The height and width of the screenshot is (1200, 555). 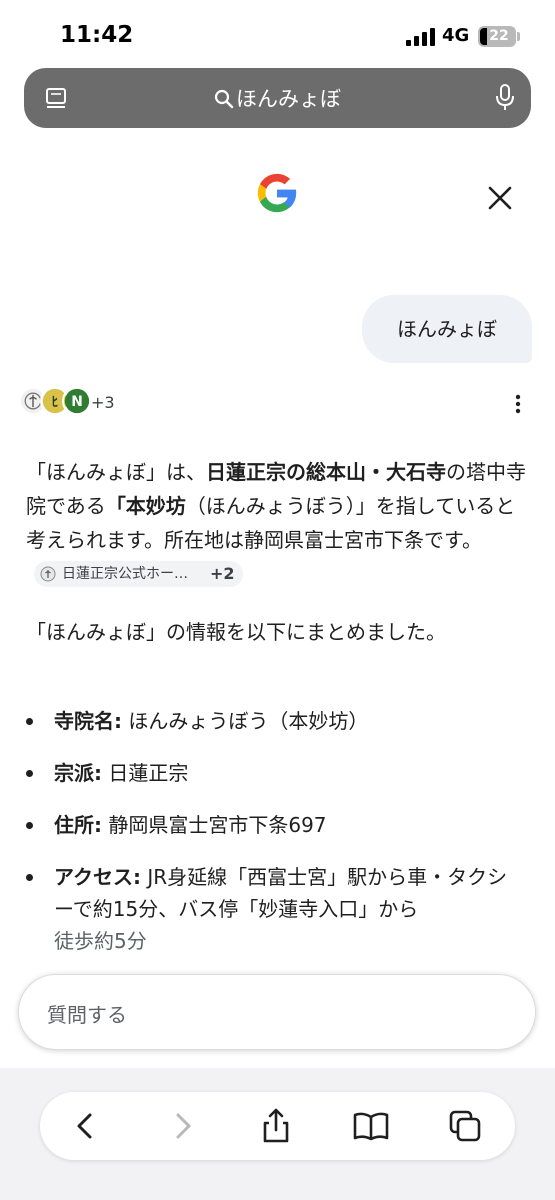 I want to click on url-field: ほんみょぼ, so click(x=277, y=98).